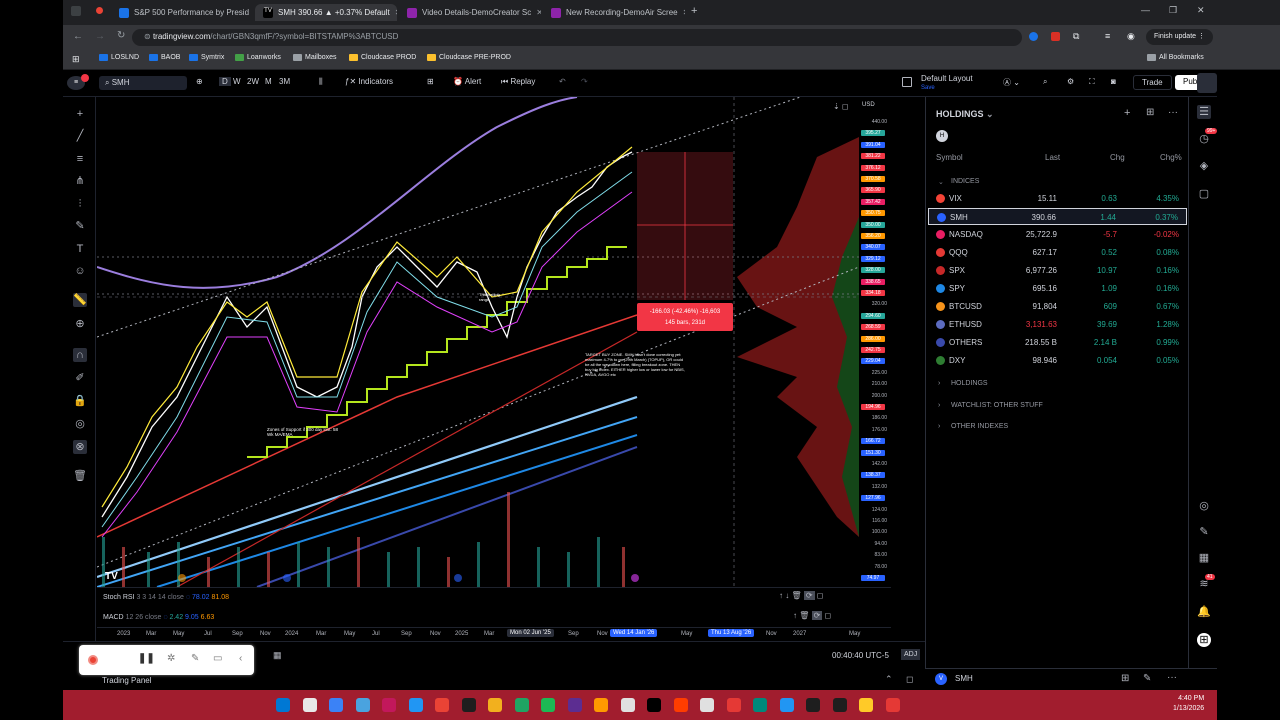  What do you see at coordinates (1179, 37) in the screenshot?
I see `finish-update-button: Finish update ⋮` at bounding box center [1179, 37].